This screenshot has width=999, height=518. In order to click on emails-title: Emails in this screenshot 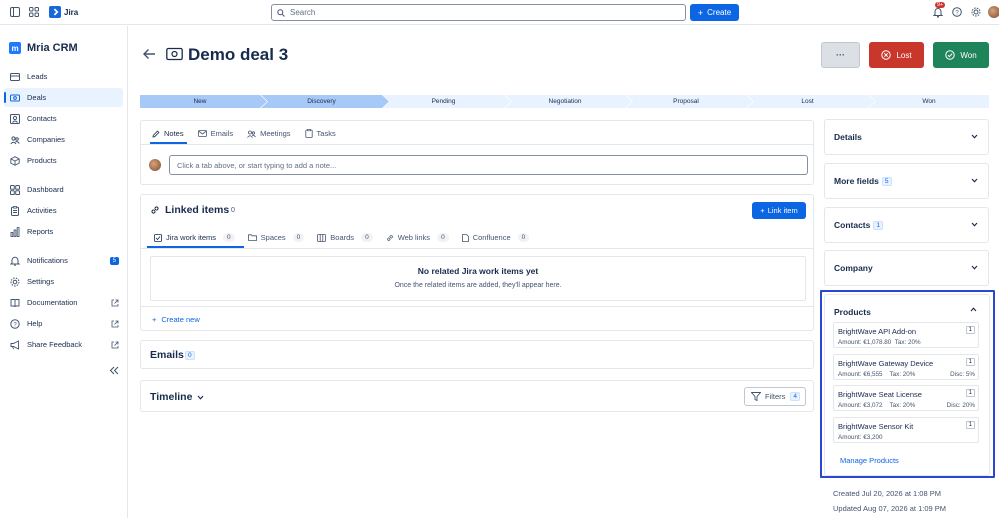, I will do `click(167, 355)`.